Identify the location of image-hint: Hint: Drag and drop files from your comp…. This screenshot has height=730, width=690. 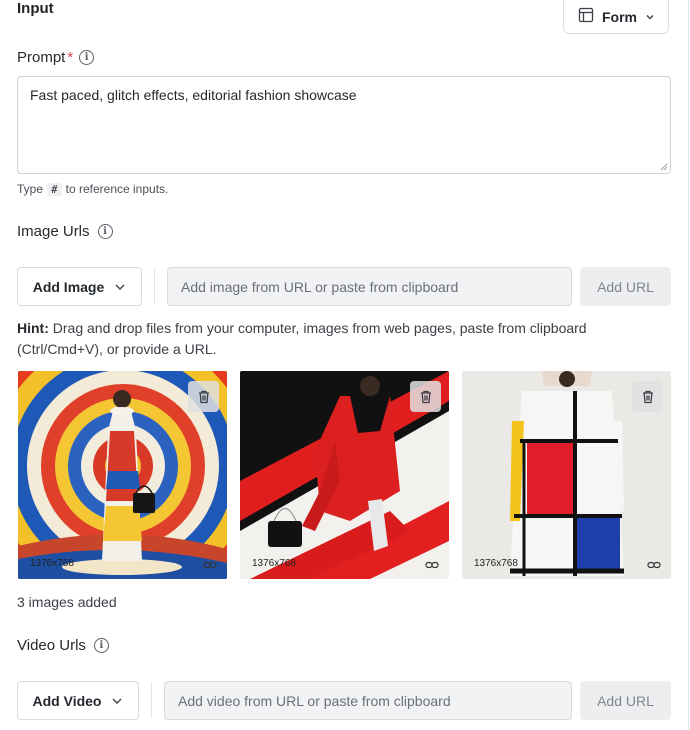
(337, 339).